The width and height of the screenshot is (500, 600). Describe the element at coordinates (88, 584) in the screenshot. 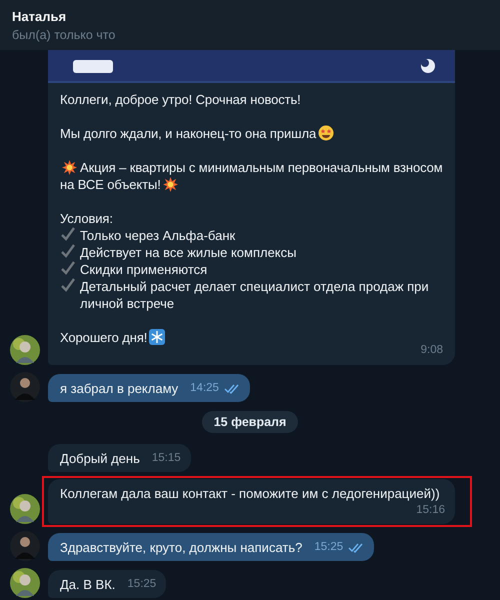

I see `message-text: Да. В ВК.` at that location.